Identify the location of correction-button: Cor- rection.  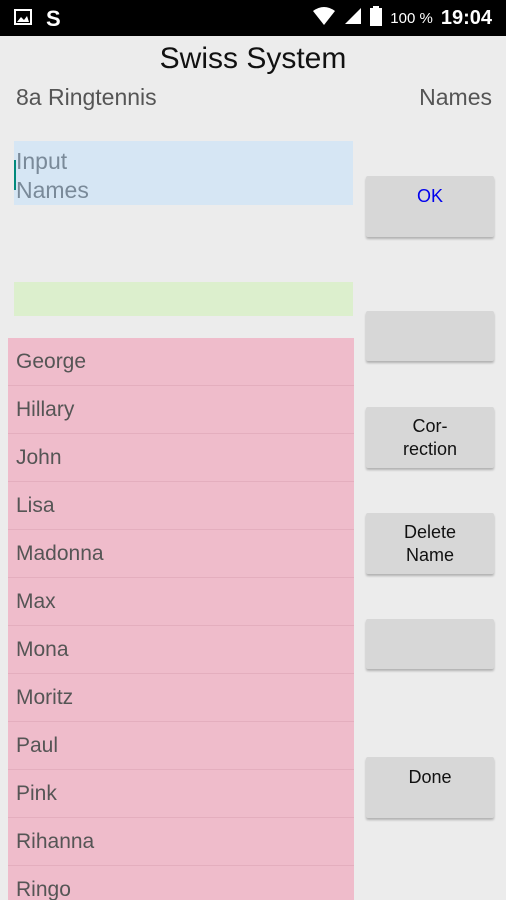
(430, 437).